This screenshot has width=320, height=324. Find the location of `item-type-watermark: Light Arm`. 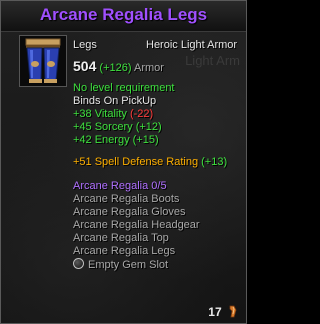

item-type-watermark: Light Arm is located at coordinates (212, 60).